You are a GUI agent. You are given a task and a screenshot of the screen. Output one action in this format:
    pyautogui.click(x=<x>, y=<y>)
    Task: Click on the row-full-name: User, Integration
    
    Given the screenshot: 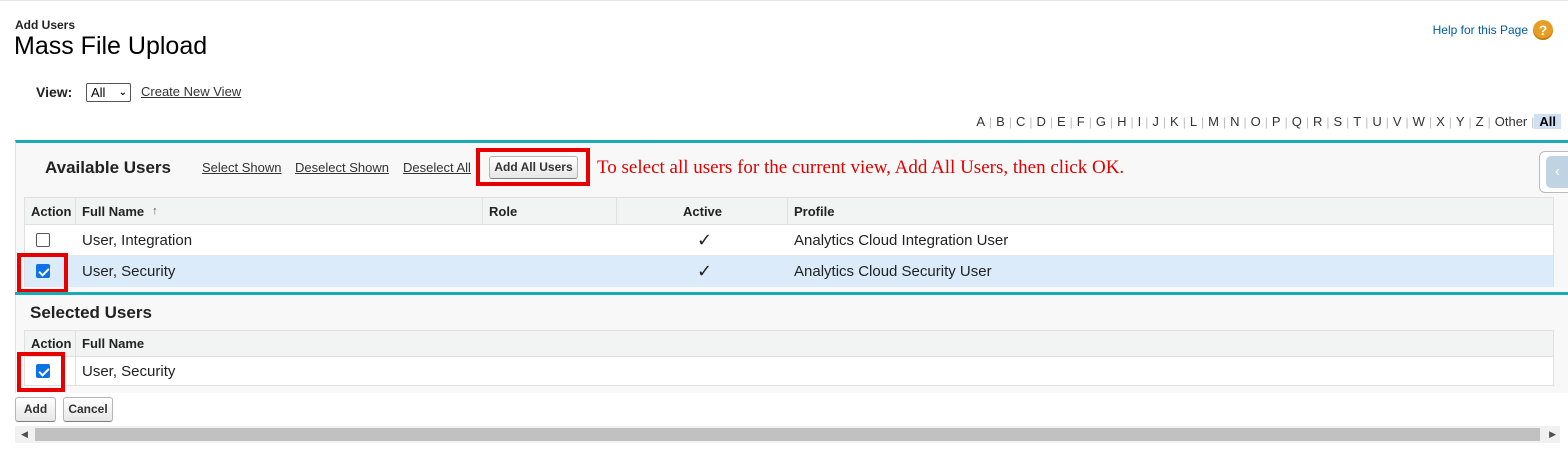 What is the action you would take?
    pyautogui.click(x=137, y=240)
    